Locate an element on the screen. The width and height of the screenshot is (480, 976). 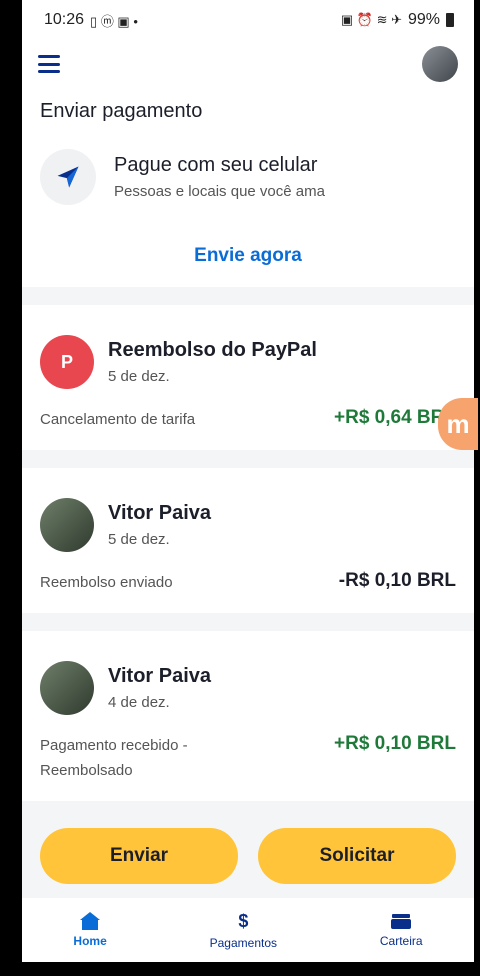
transaction-description: Reembolso enviado is located at coordinates (106, 582).